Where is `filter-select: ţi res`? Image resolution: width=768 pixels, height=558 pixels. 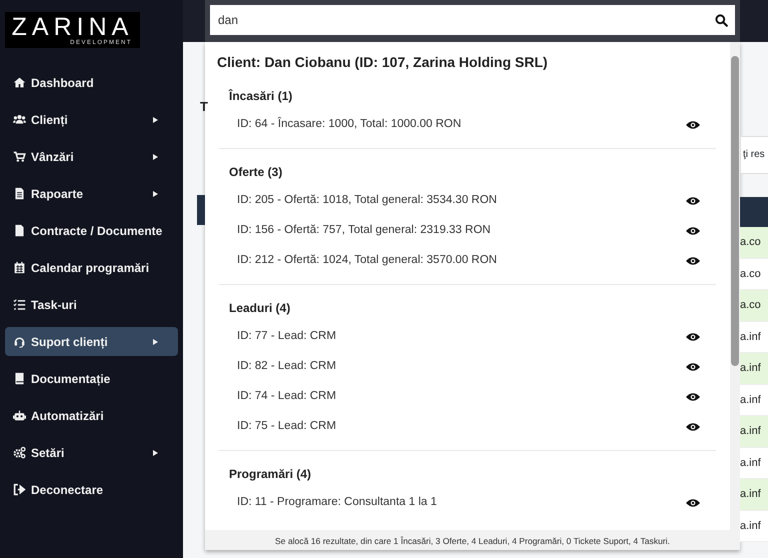 filter-select: ţi res is located at coordinates (754, 155).